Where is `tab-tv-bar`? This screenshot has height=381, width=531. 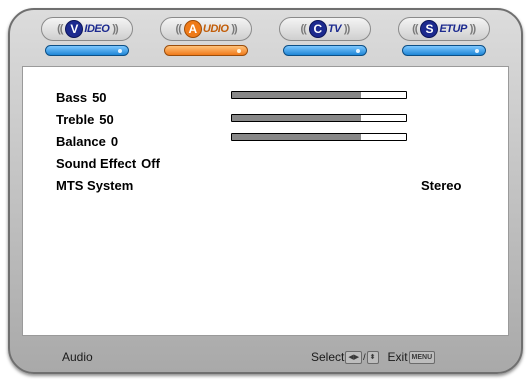
tab-tv-bar is located at coordinates (324, 50).